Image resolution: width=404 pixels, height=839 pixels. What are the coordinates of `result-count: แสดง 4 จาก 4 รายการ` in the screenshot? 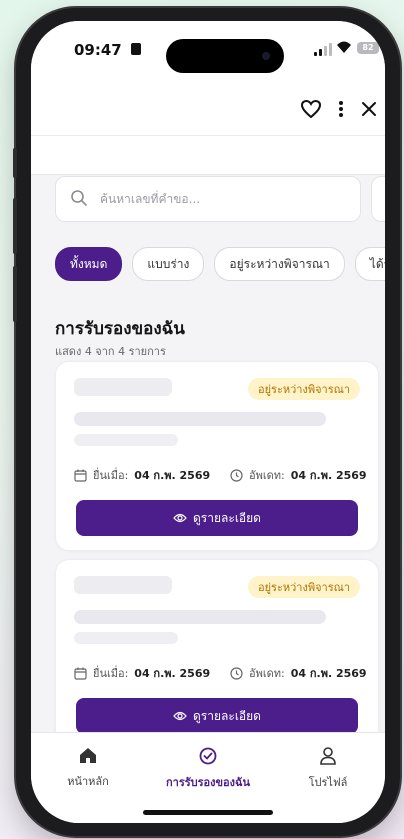 It's located at (110, 351).